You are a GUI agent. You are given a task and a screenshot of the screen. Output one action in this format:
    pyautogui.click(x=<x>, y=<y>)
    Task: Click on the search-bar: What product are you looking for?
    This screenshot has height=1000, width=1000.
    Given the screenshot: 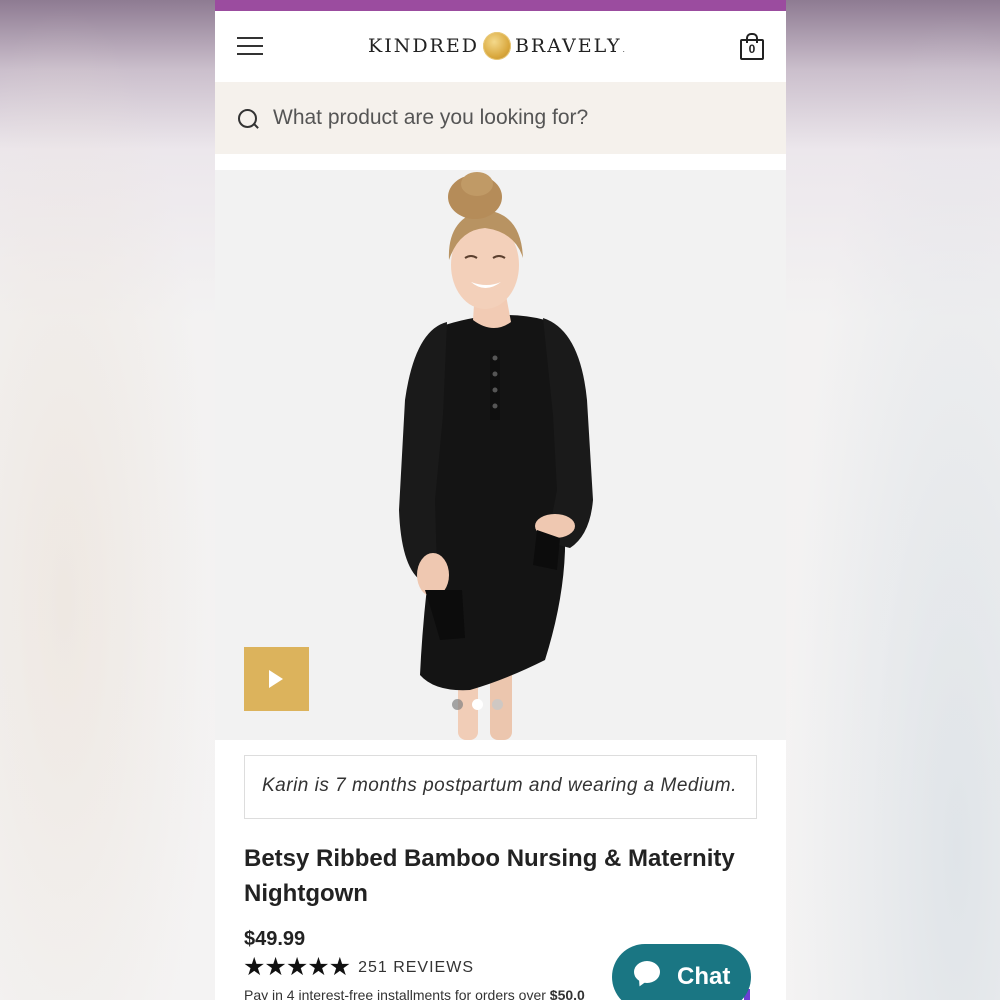 What is the action you would take?
    pyautogui.click(x=500, y=118)
    